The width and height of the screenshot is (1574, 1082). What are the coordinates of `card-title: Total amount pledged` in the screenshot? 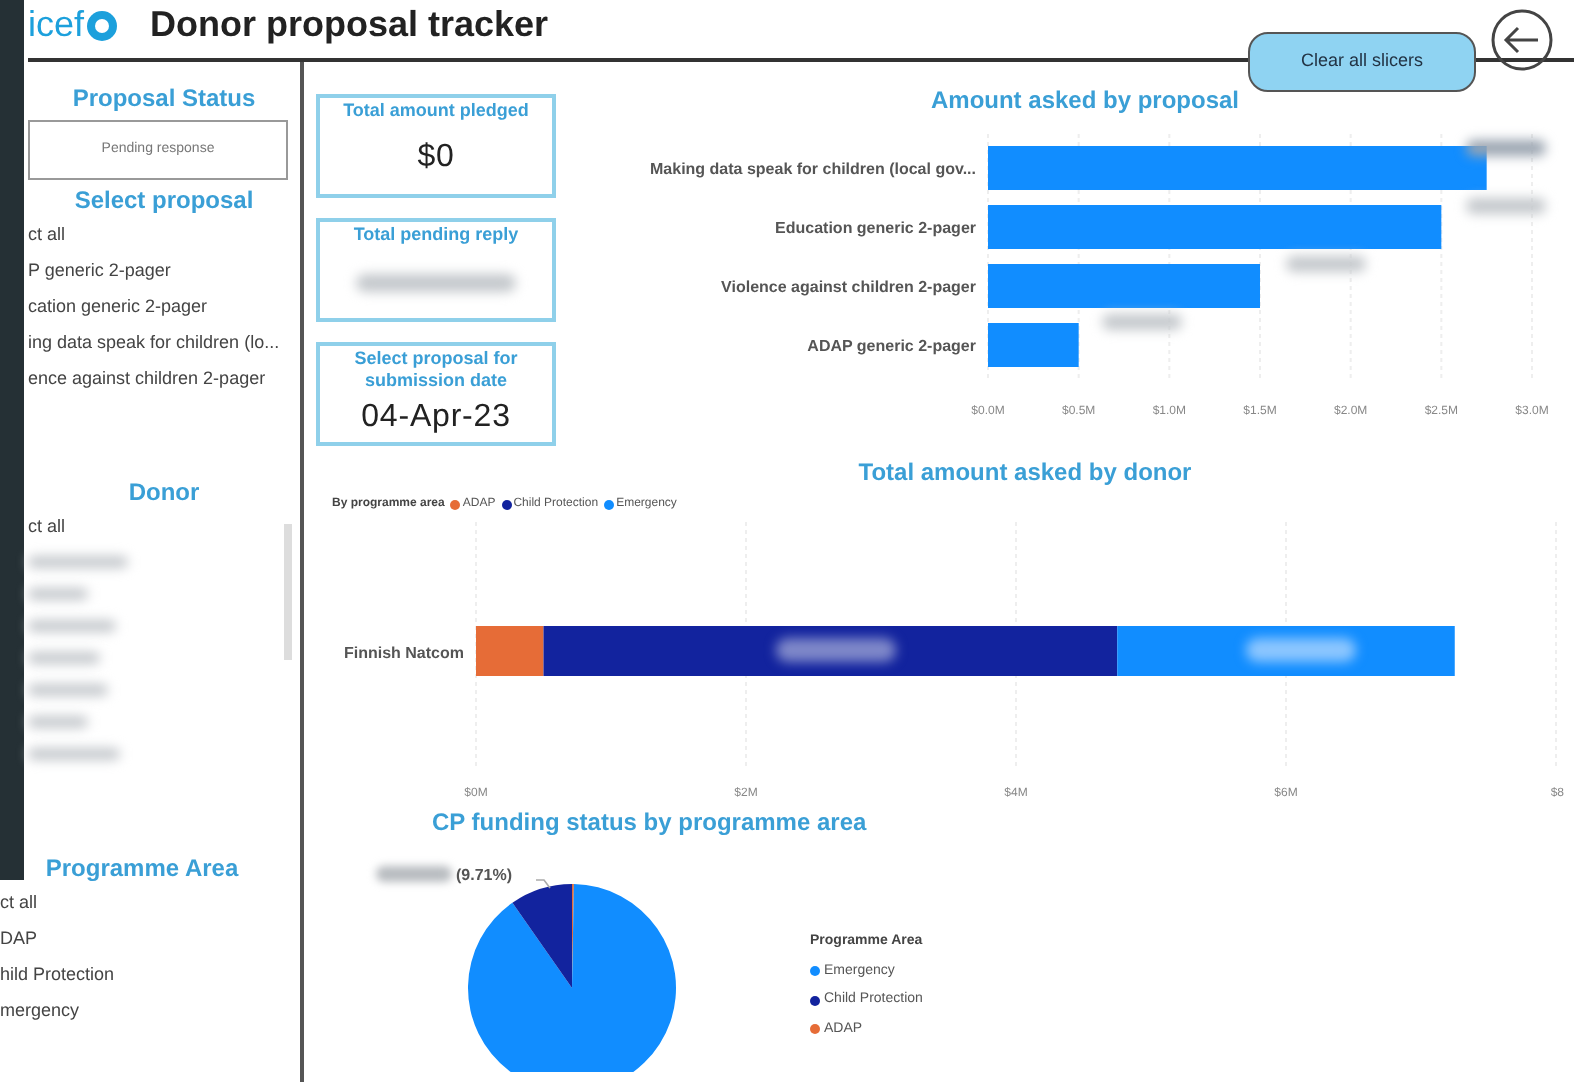 It's located at (436, 111).